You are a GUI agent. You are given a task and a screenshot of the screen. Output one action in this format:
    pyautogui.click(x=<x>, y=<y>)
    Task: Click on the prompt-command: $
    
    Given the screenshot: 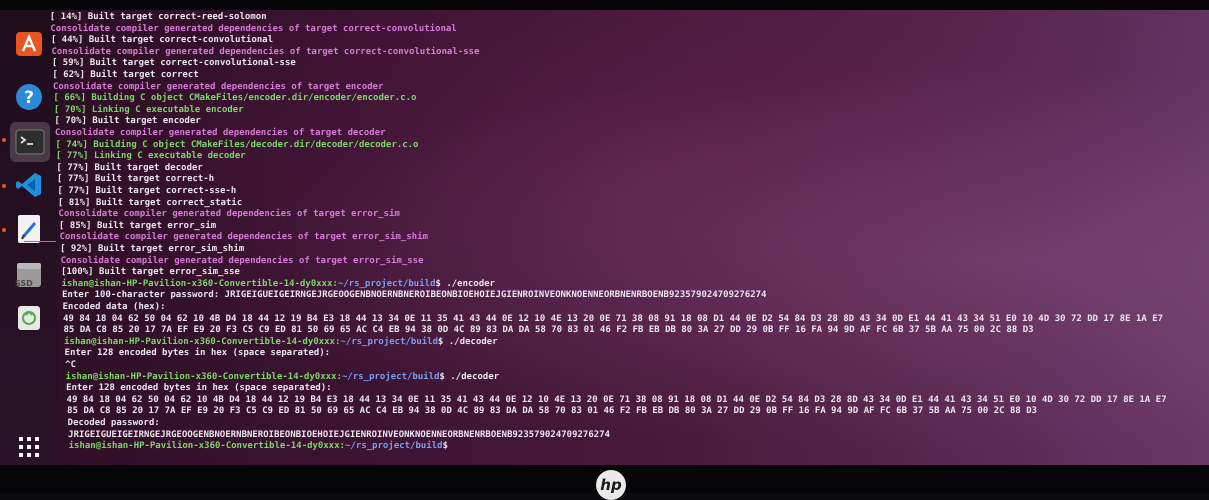 What is the action you would take?
    pyautogui.click(x=445, y=446)
    